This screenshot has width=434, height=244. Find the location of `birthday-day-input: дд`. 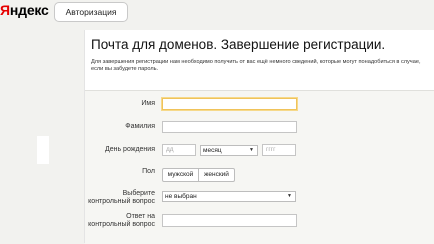

birthday-day-input: дд is located at coordinates (179, 150).